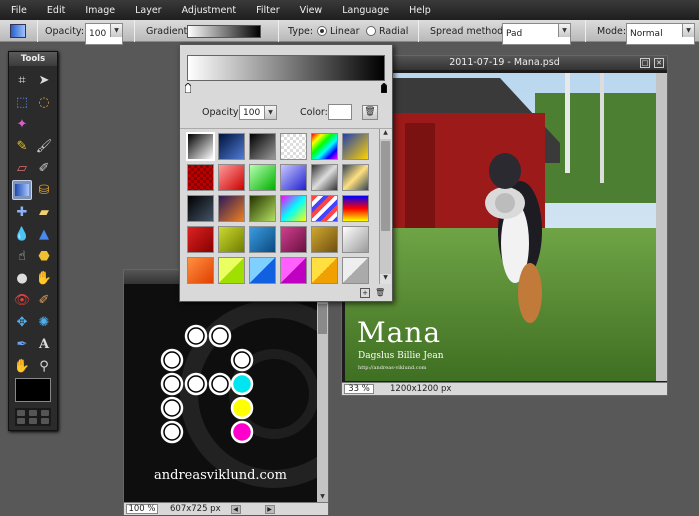  Describe the element at coordinates (22, 234) in the screenshot. I see `blur-tool-icon: 💧` at that location.